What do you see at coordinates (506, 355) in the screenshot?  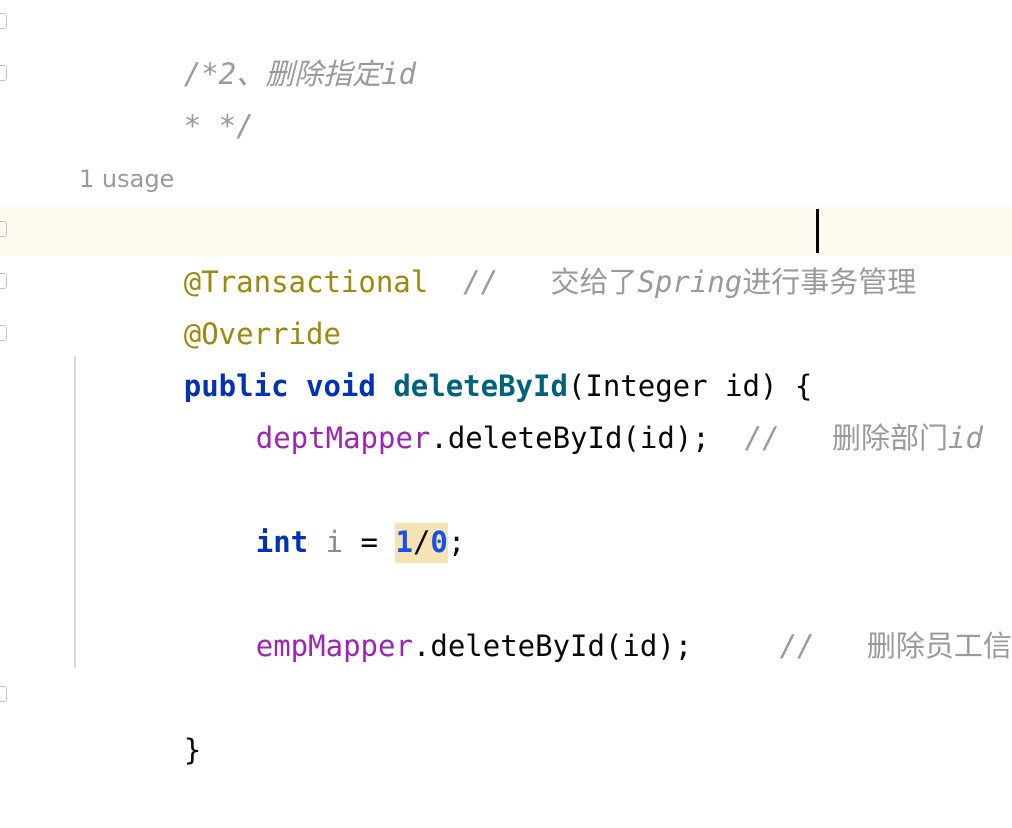 I see `code-line-method-signature: public void deleteById(Integer id) {` at bounding box center [506, 355].